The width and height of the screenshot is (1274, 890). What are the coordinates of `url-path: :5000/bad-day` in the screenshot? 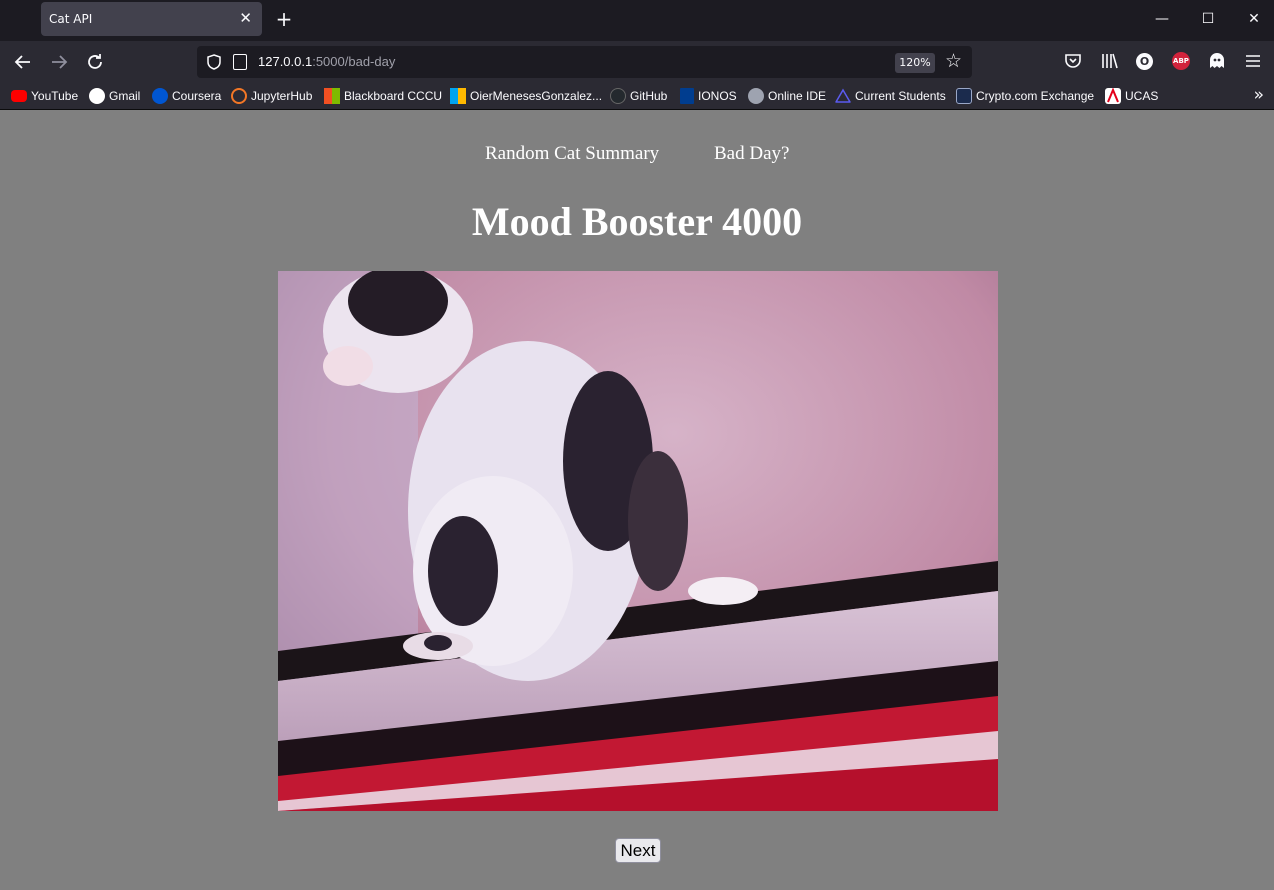 It's located at (354, 61).